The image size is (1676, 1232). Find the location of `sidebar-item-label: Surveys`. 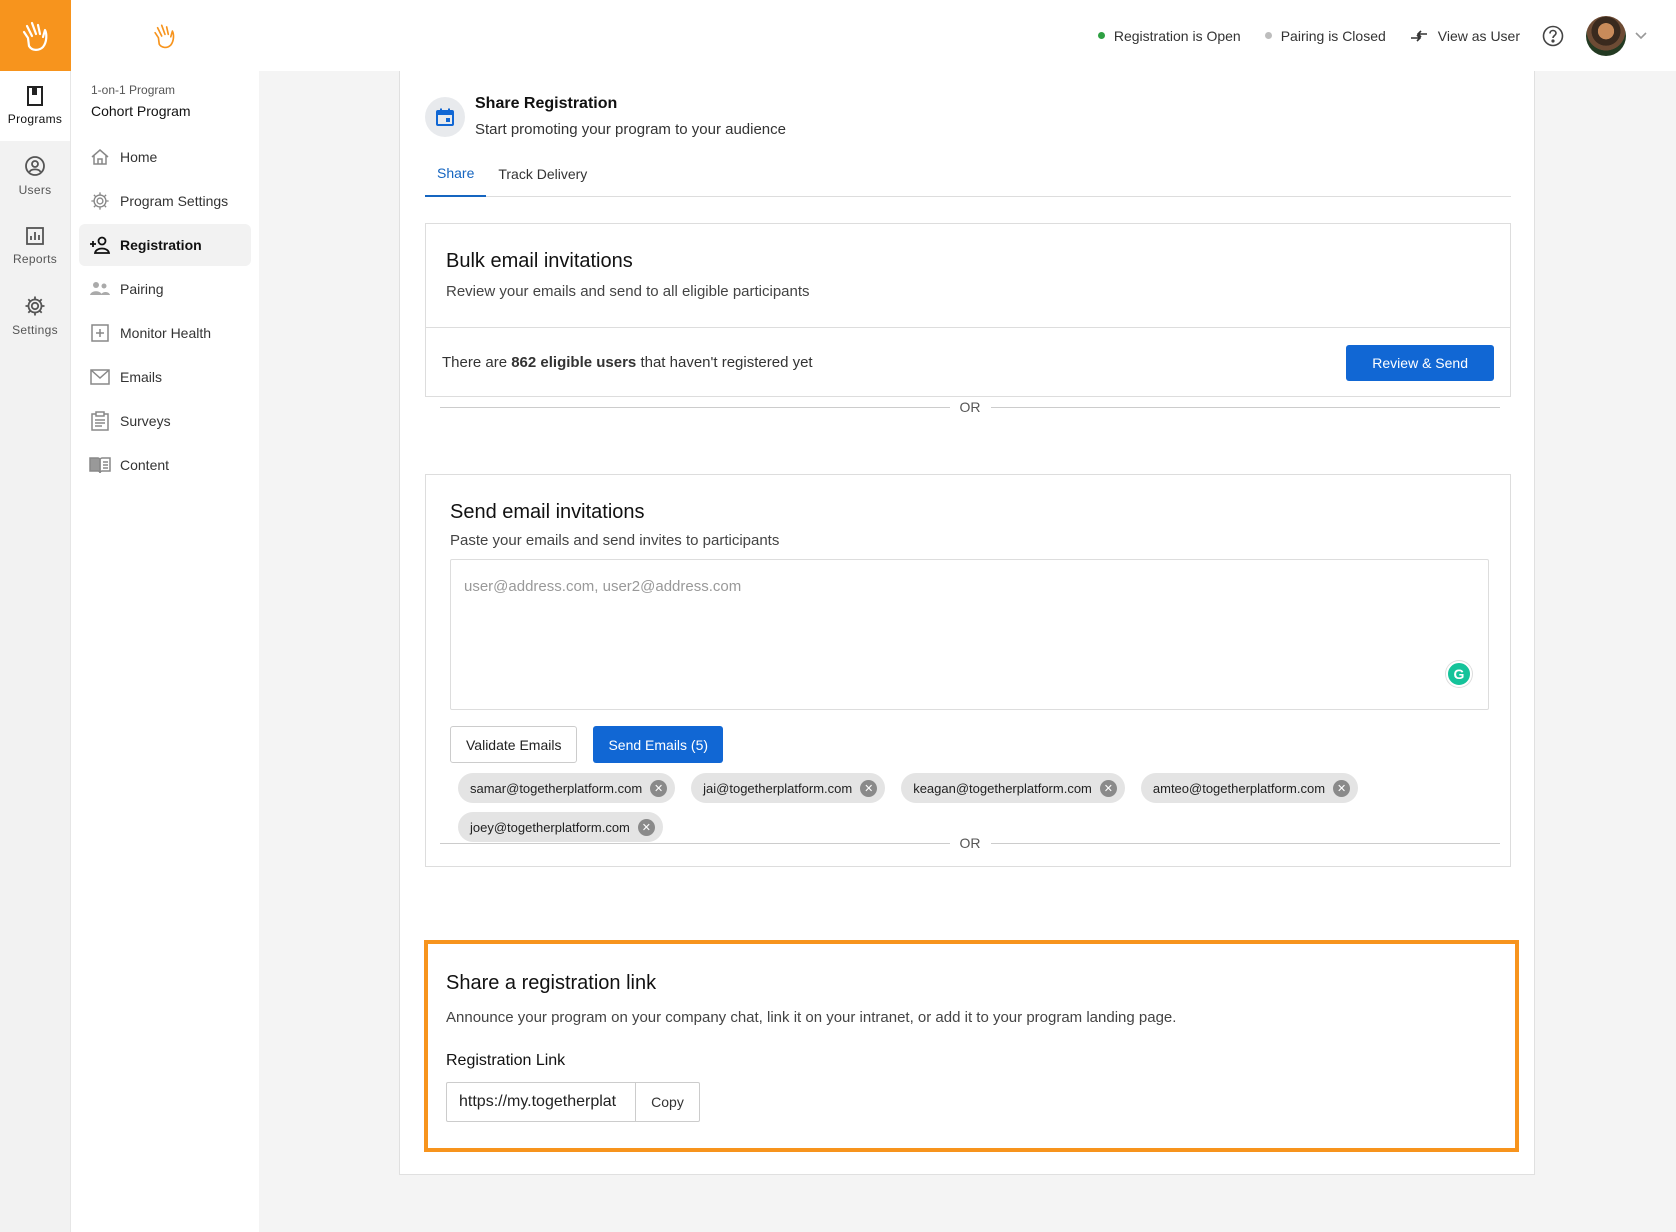

sidebar-item-label: Surveys is located at coordinates (145, 421).